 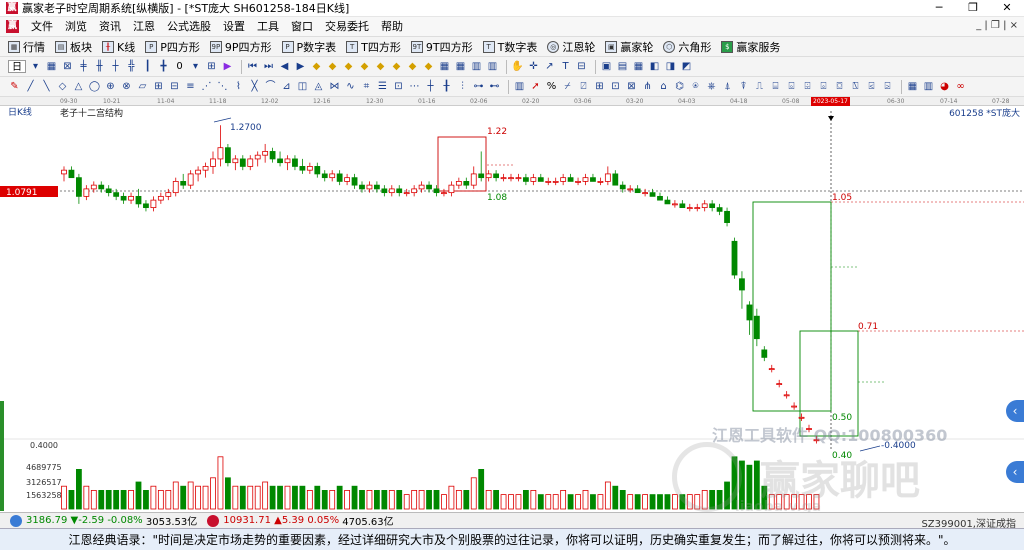 I want to click on tool-icon: ◫, so click(x=302, y=86).